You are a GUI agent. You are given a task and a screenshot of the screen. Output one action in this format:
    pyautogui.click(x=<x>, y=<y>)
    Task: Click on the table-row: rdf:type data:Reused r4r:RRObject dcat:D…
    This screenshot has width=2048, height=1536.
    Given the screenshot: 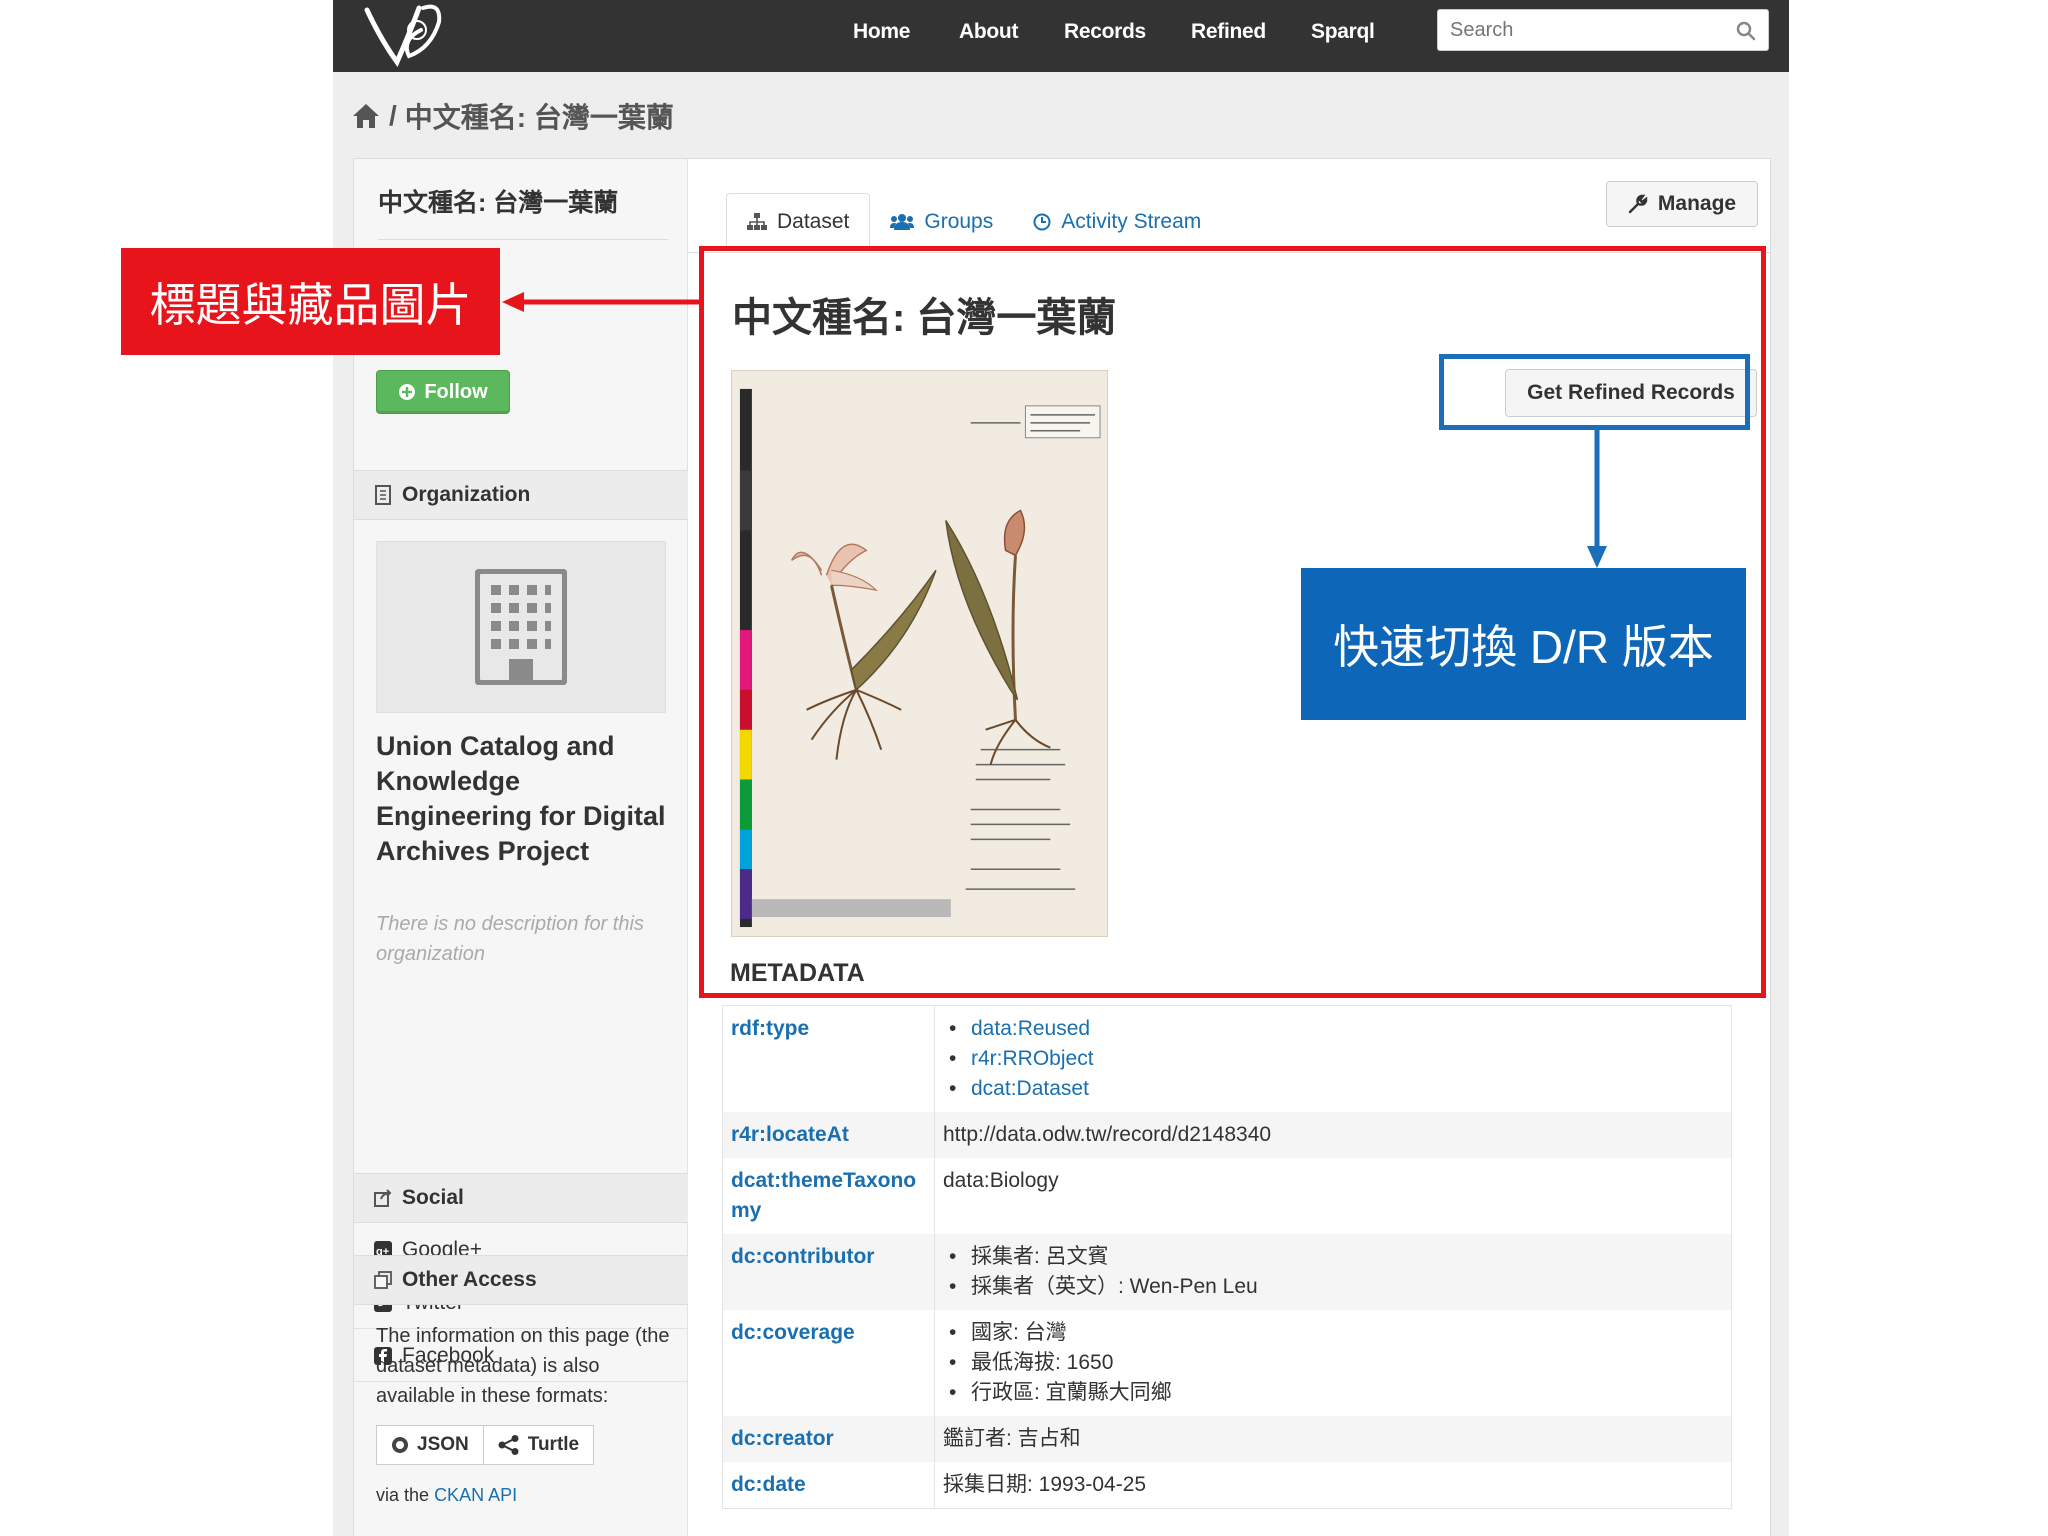 What is the action you would take?
    pyautogui.click(x=1227, y=1059)
    